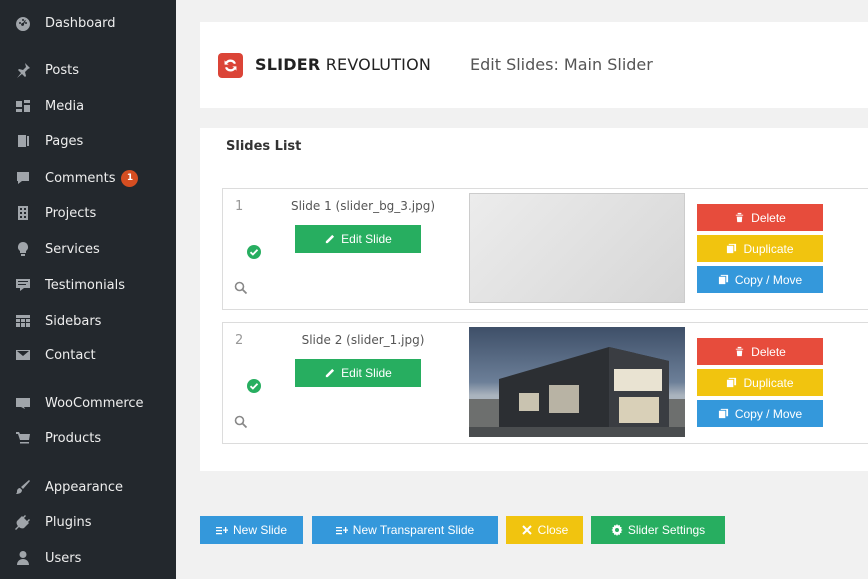 The image size is (868, 579). What do you see at coordinates (62, 70) in the screenshot?
I see `sidebar-item-label: Posts` at bounding box center [62, 70].